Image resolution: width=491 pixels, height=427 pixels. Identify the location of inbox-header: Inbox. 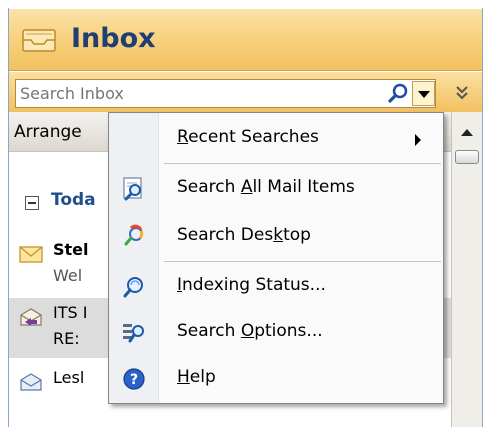
(245, 40).